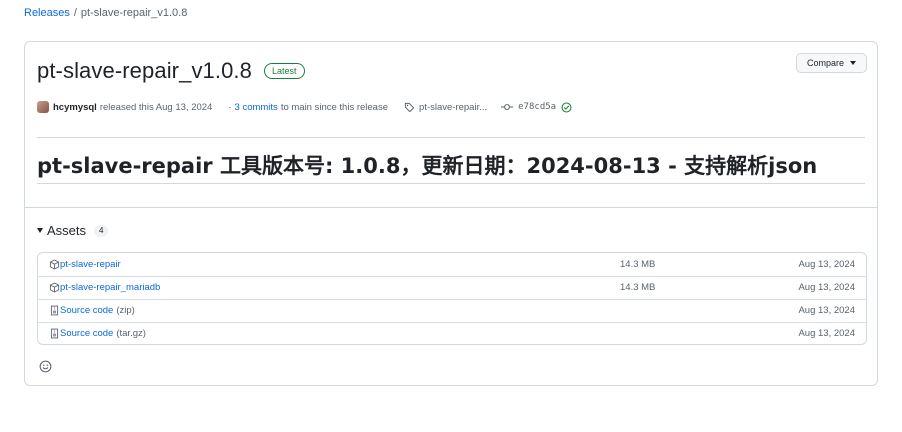 The width and height of the screenshot is (902, 432). I want to click on header-divider, so click(451, 137).